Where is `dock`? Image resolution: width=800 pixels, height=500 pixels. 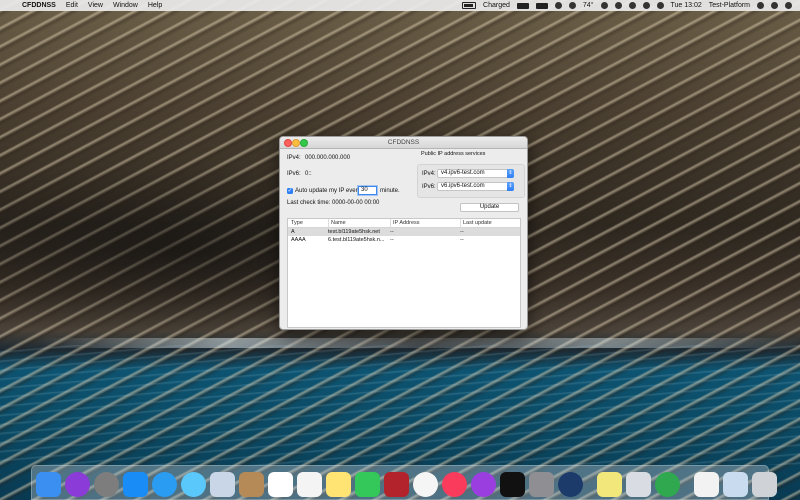 dock is located at coordinates (404, 482).